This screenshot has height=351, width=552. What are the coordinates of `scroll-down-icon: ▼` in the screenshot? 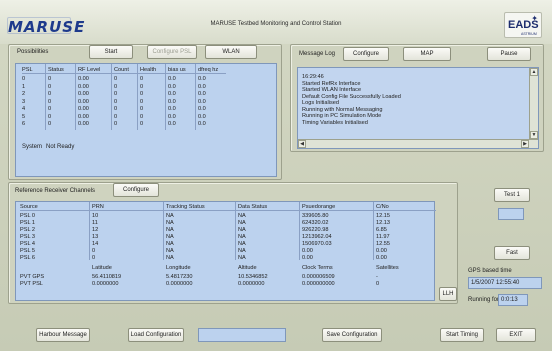 It's located at (534, 135).